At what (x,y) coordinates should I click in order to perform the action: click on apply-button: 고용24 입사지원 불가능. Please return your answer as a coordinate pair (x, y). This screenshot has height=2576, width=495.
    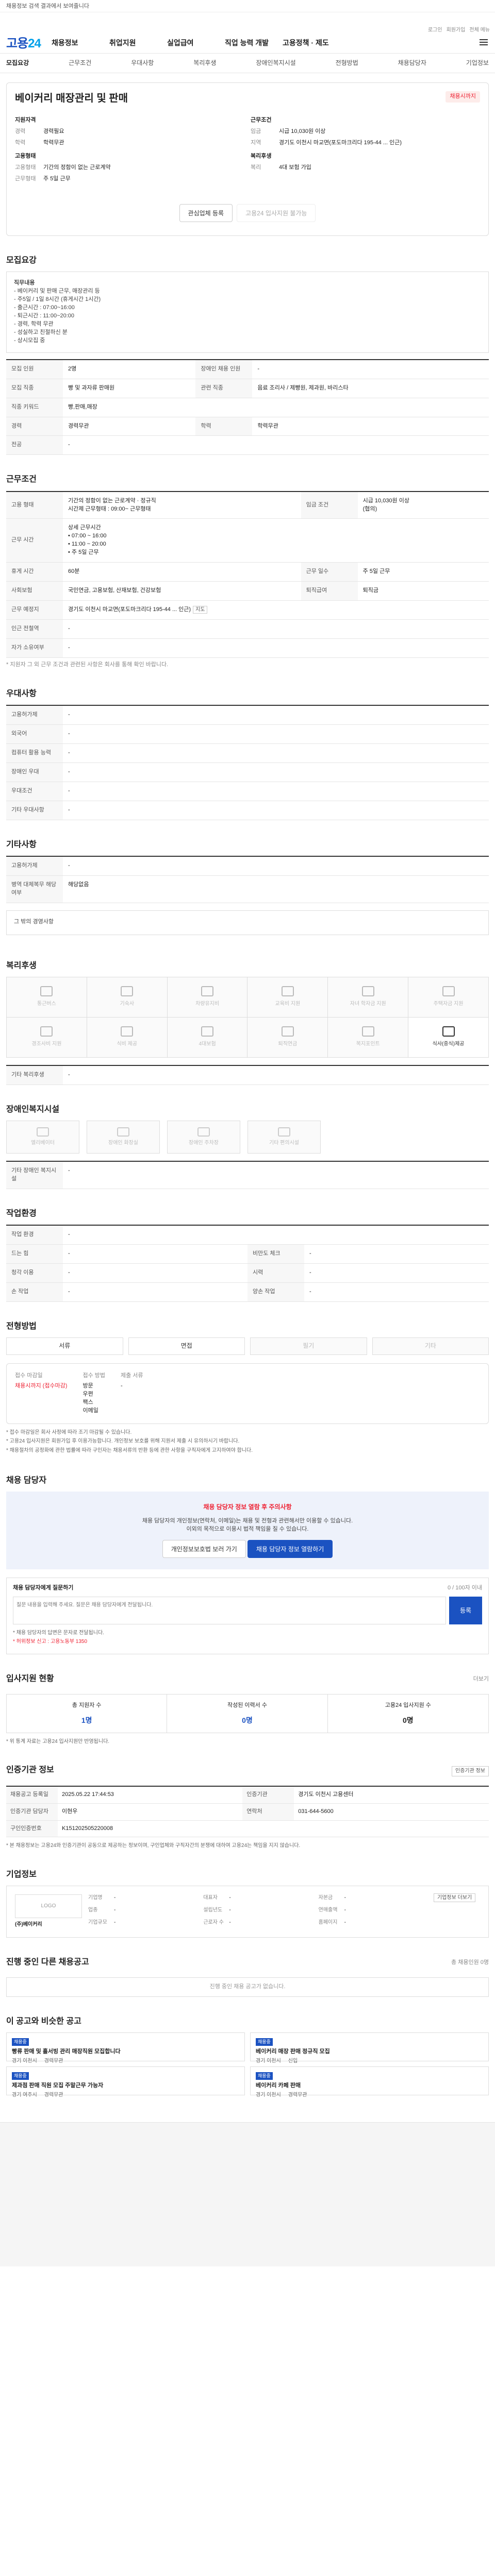
    Looking at the image, I should click on (276, 213).